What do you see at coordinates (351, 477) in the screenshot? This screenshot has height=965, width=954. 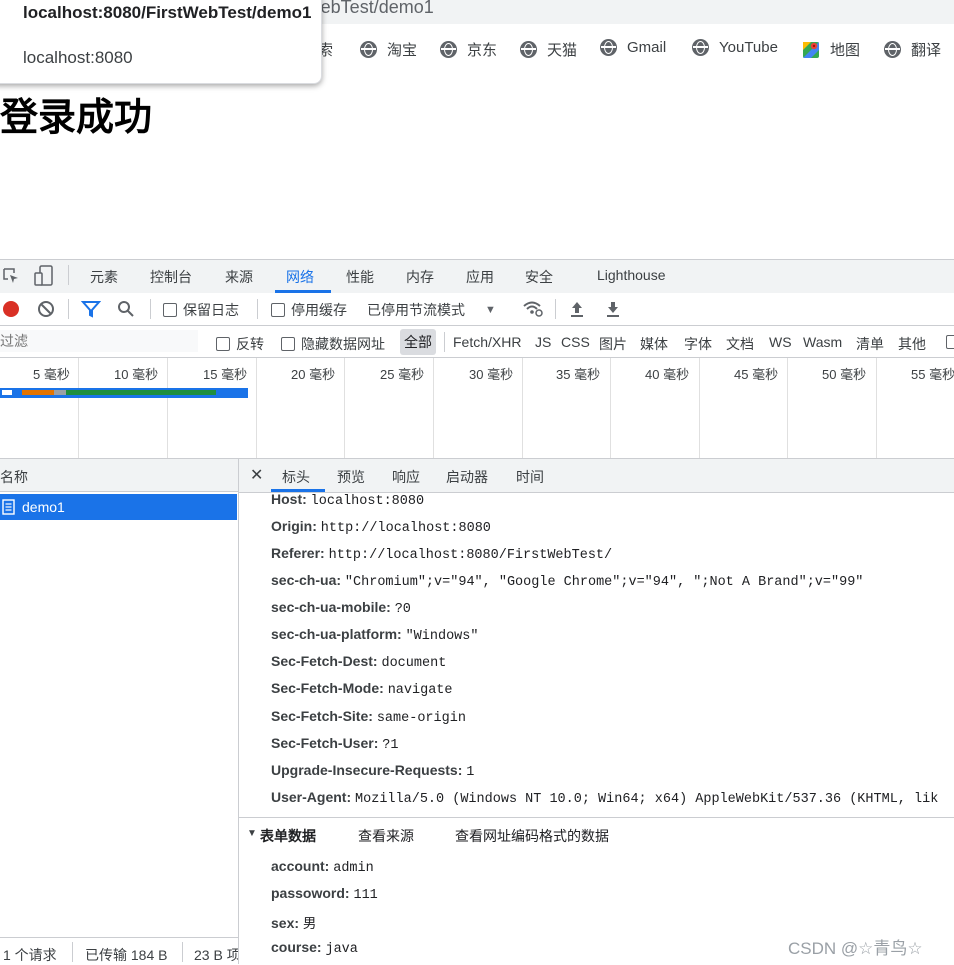 I see `tab-preview: 预览` at bounding box center [351, 477].